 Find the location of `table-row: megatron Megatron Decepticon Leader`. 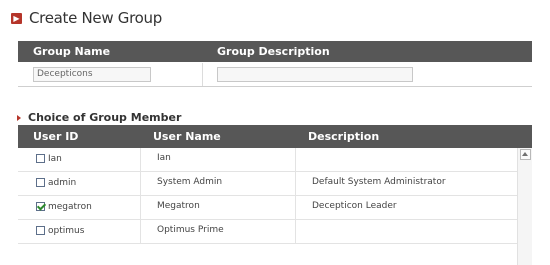

table-row: megatron Megatron Decepticon Leader is located at coordinates (268, 208).